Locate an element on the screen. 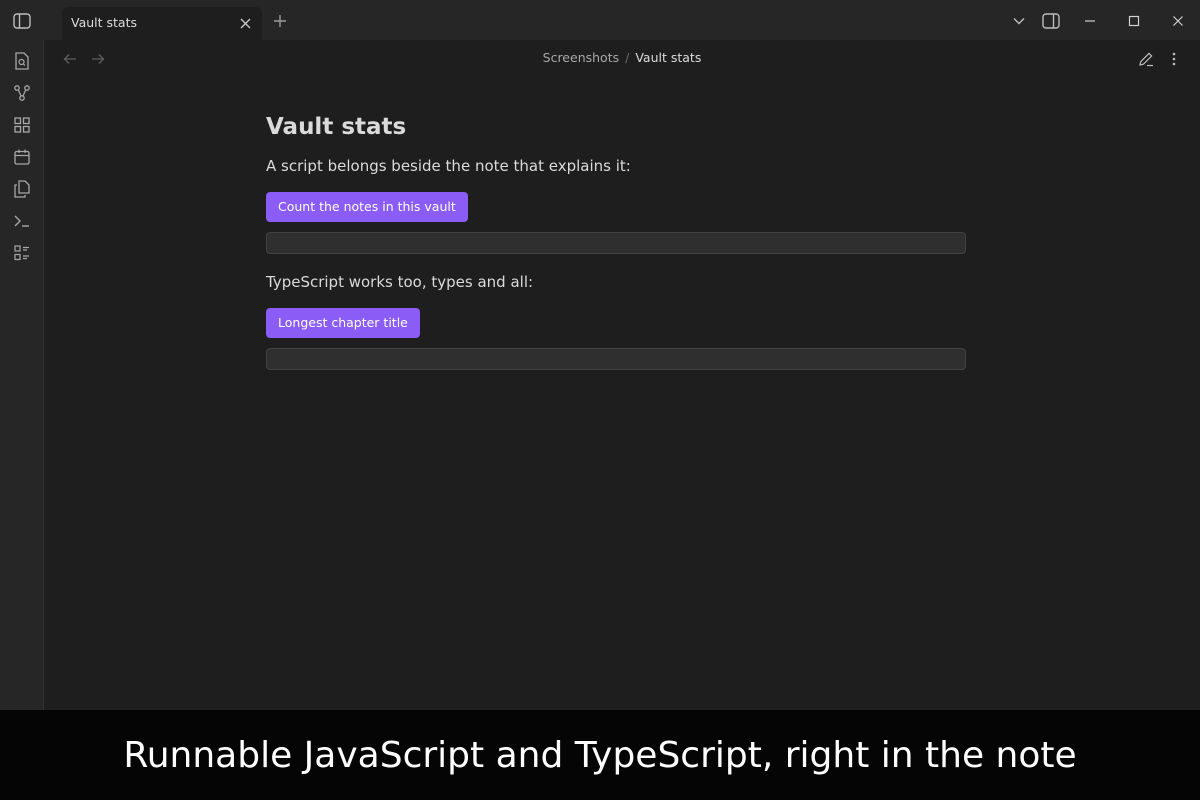  title-bar: Vault stats is located at coordinates (600, 20).